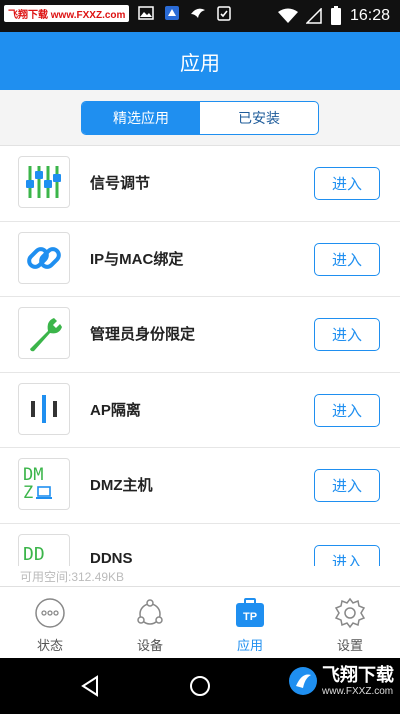 This screenshot has height=714, width=400. Describe the element at coordinates (44, 257) in the screenshot. I see `link-icon` at that location.